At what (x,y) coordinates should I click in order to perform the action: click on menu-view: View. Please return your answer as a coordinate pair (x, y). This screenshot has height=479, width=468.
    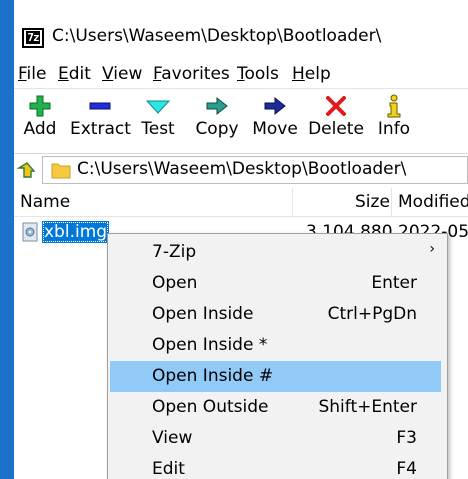
    Looking at the image, I should click on (122, 74).